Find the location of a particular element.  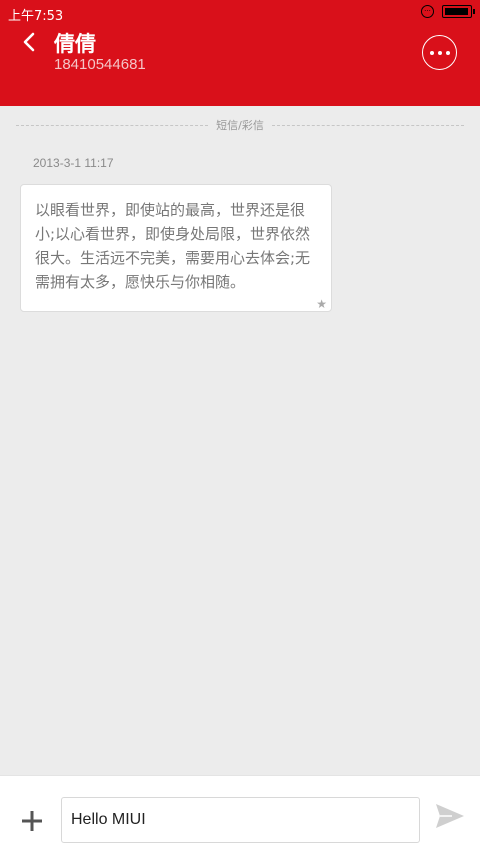

message-timestamp: 2013-3-1 11:17 is located at coordinates (73, 163).